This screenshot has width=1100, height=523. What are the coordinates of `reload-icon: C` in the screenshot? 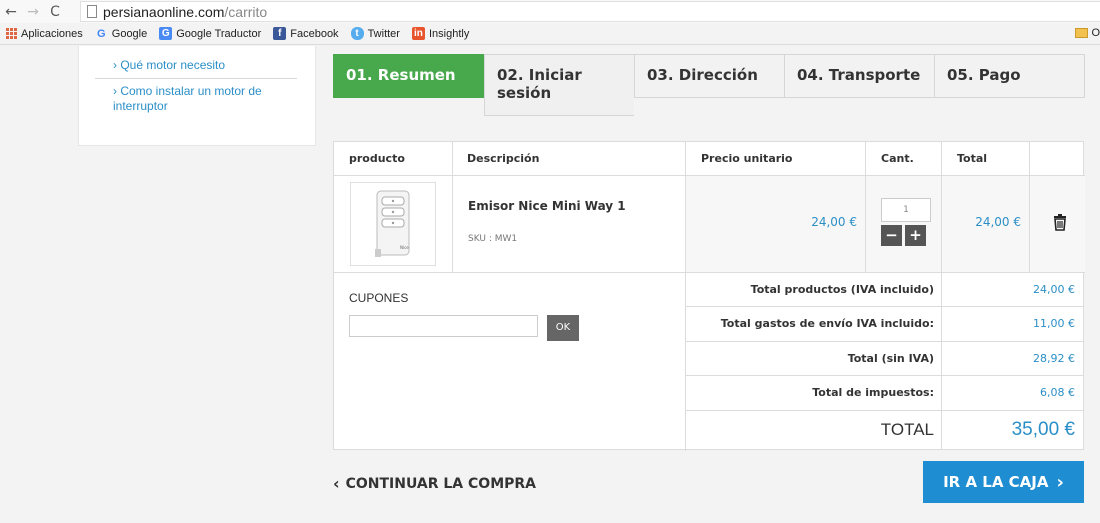 It's located at (55, 12).